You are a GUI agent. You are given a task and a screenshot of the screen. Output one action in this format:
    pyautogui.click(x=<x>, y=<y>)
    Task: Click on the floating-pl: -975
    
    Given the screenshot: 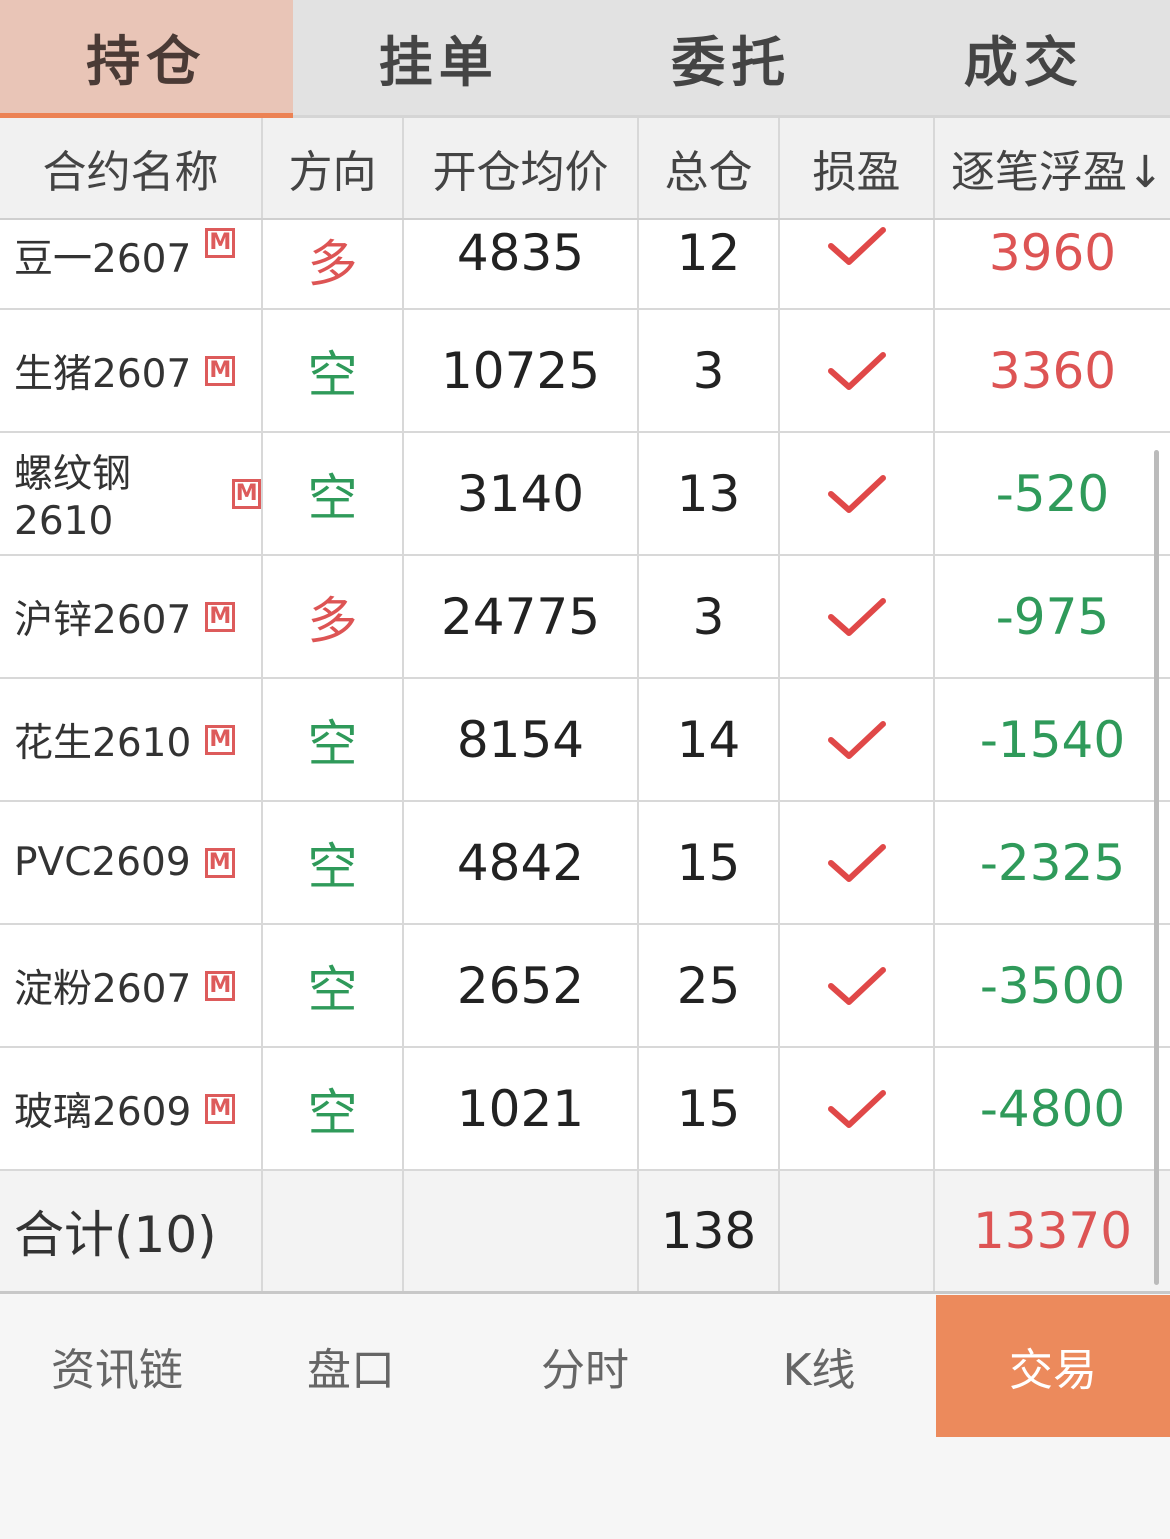 What is the action you would take?
    pyautogui.click(x=1052, y=616)
    